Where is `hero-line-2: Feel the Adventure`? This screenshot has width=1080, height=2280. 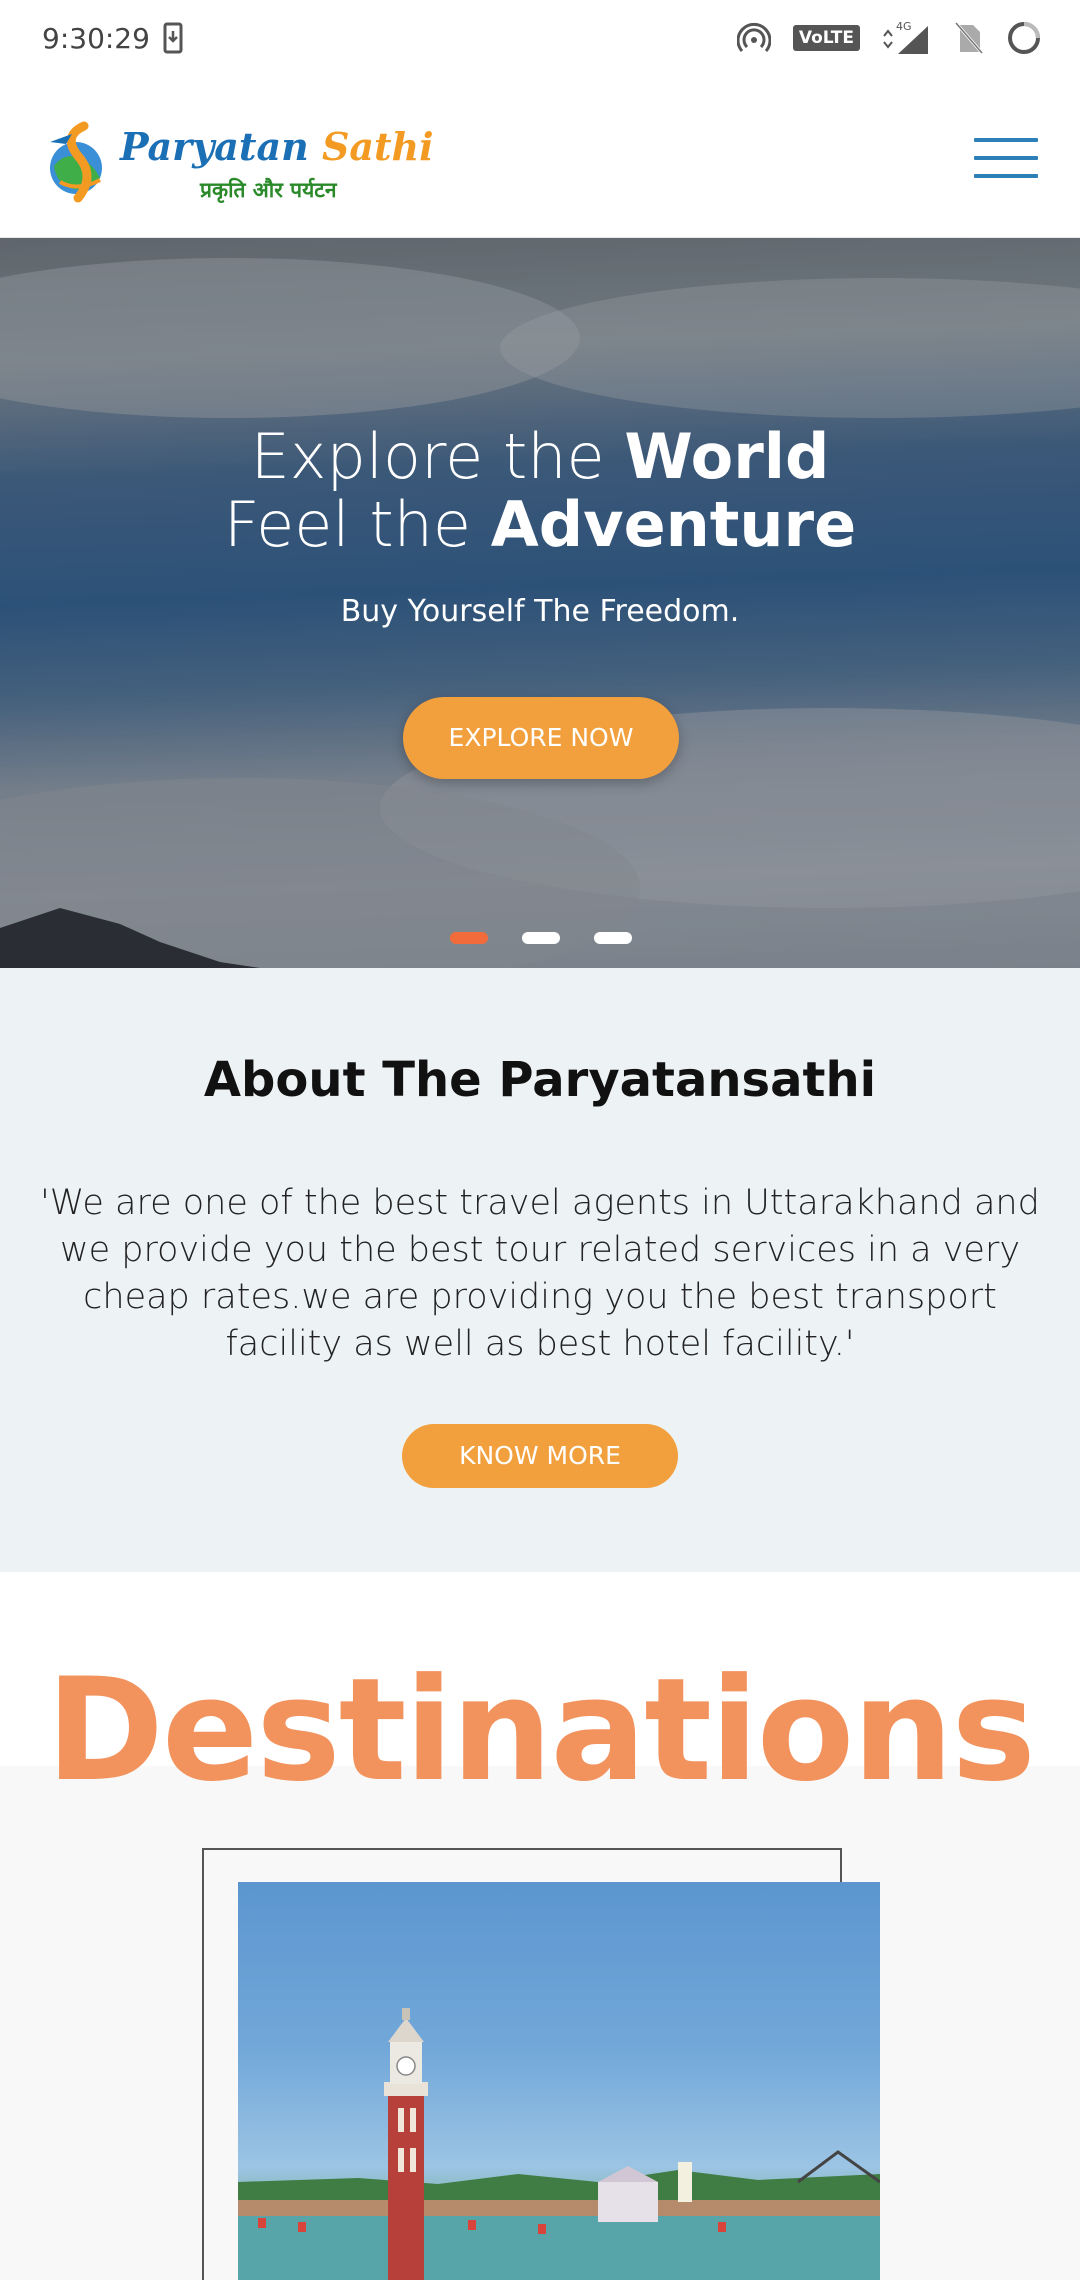 hero-line-2: Feel the Adventure is located at coordinates (540, 525).